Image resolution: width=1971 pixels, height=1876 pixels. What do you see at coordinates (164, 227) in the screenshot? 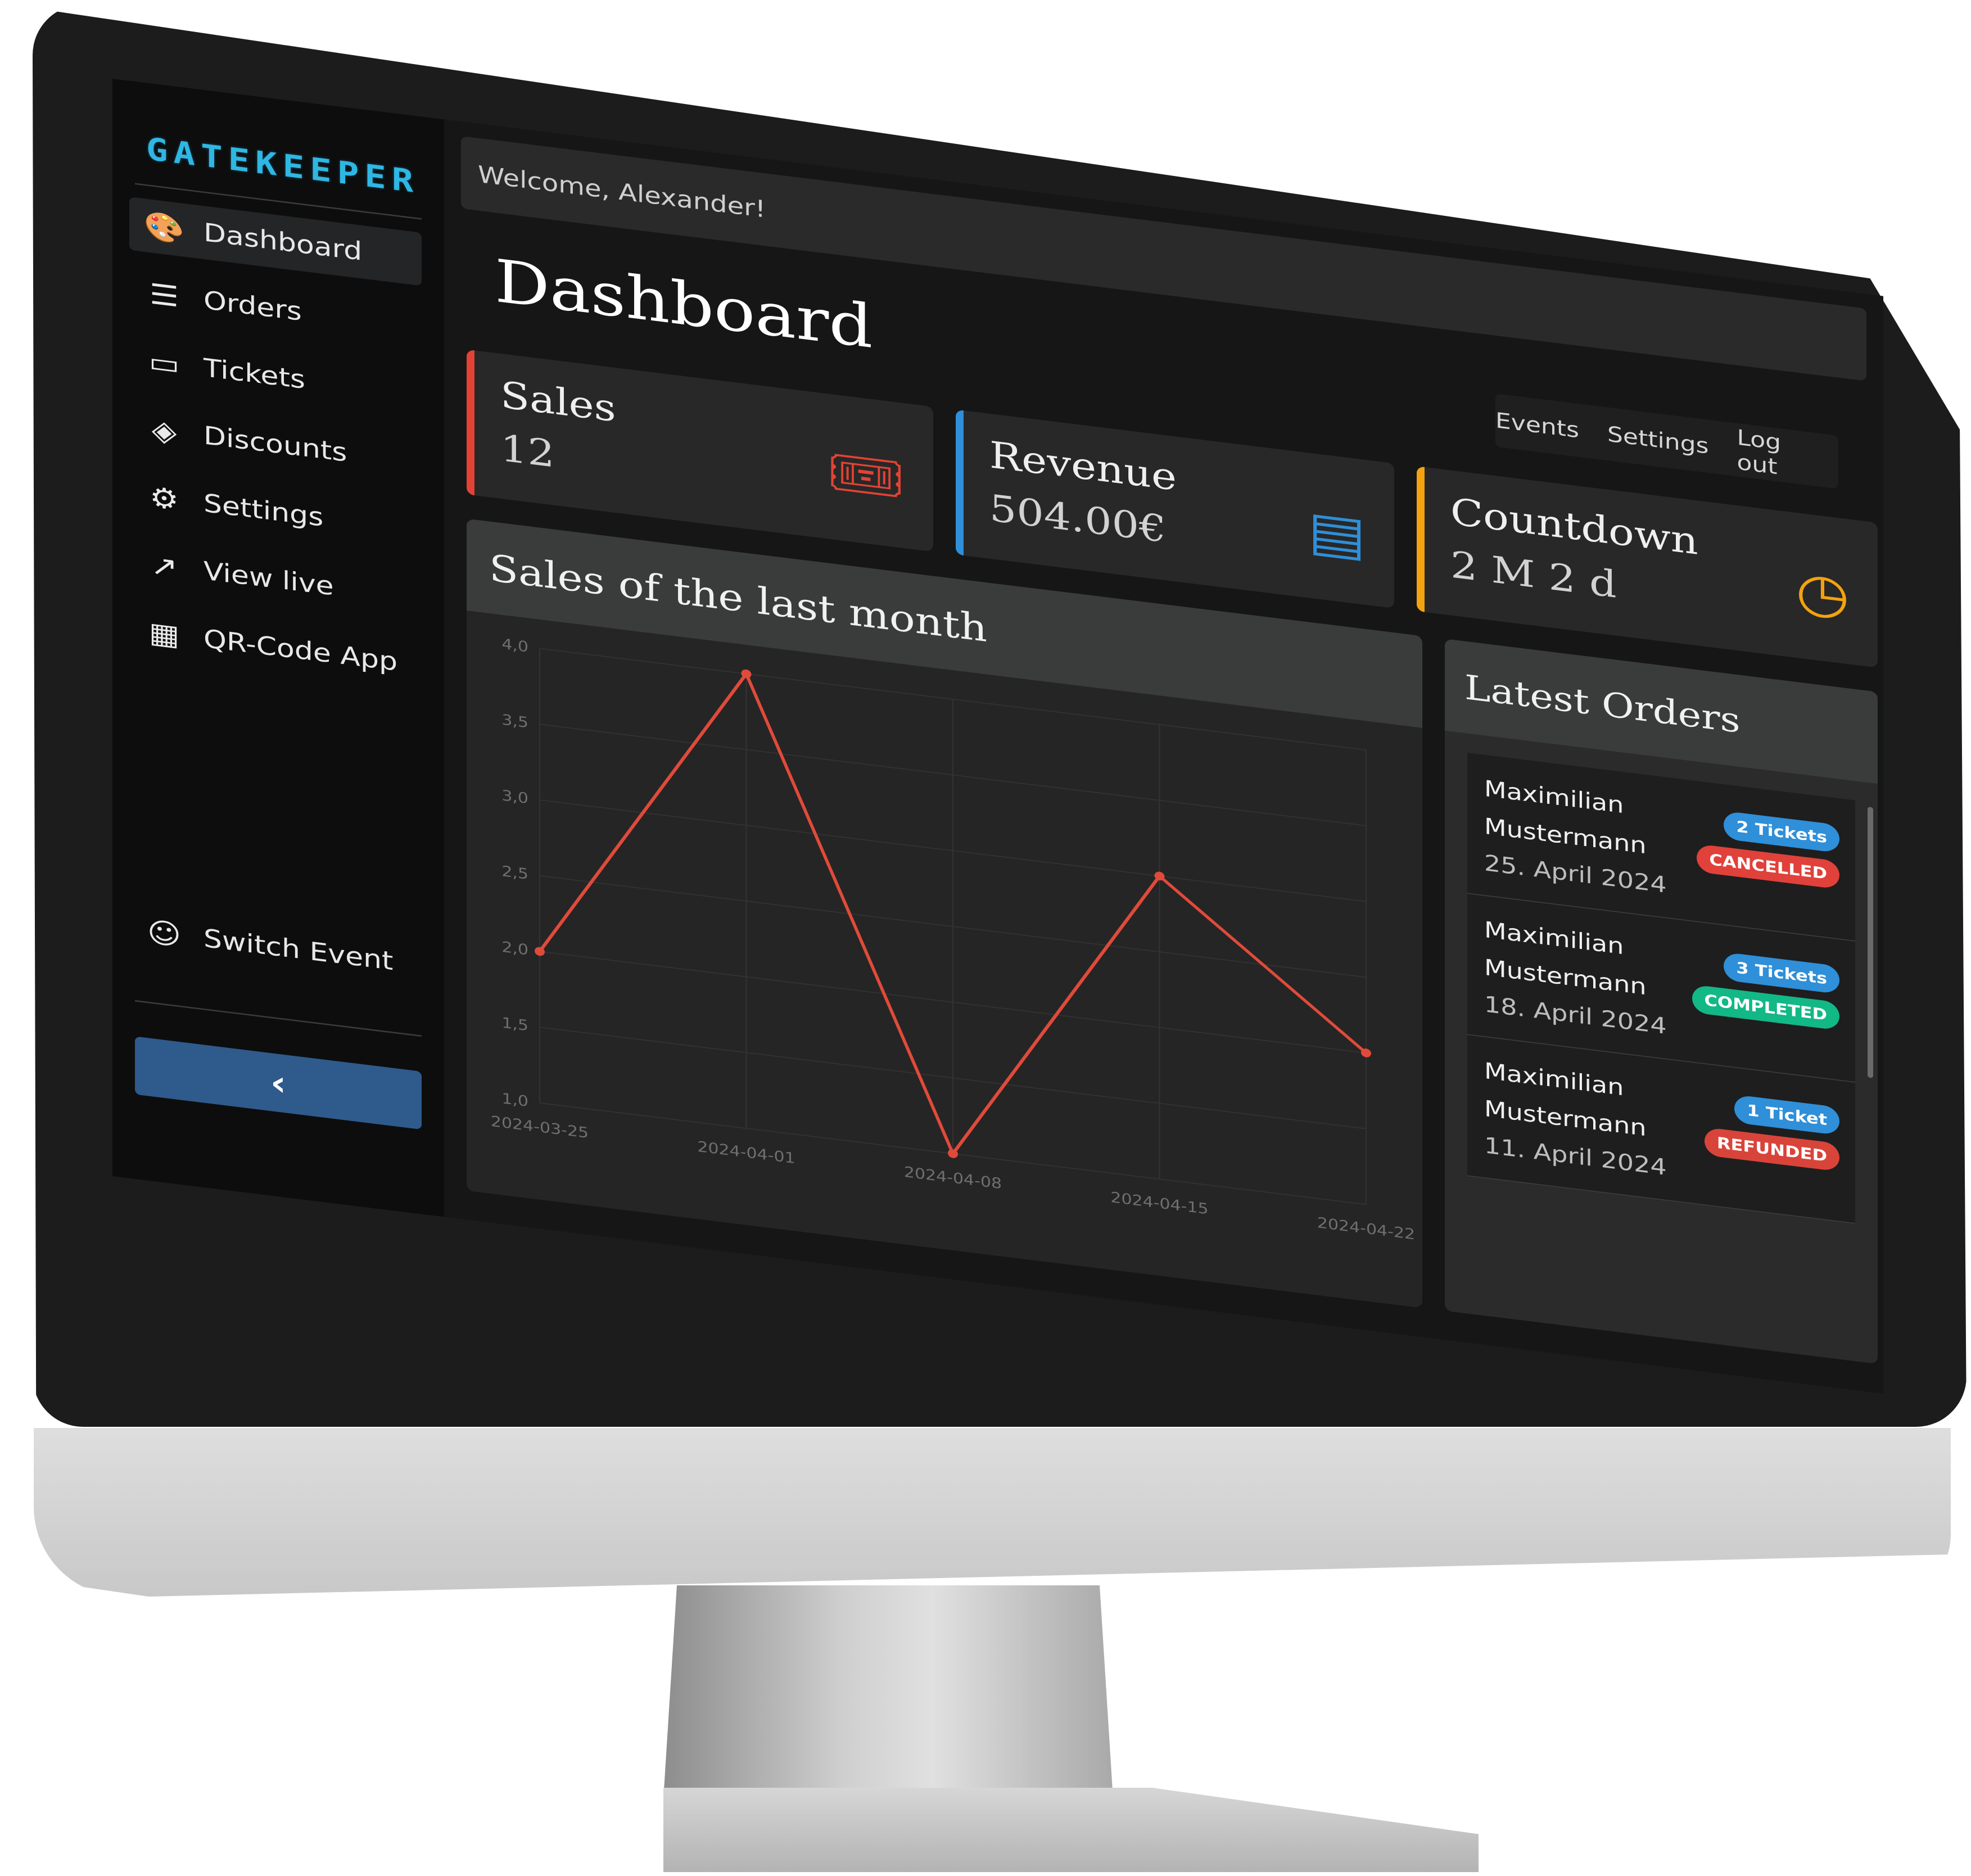
I see `palette-icon: 🎨` at bounding box center [164, 227].